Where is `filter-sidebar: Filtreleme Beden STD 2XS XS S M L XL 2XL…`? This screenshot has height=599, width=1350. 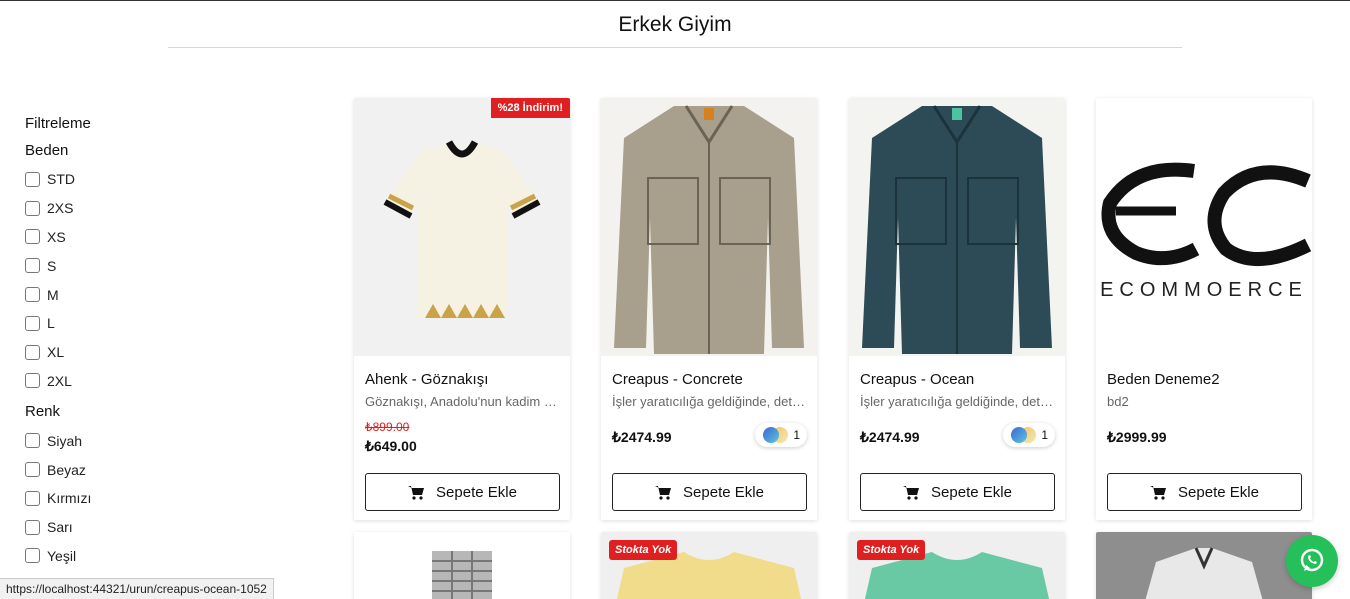 filter-sidebar: Filtreleme Beden STD 2XS XS S M L XL 2XL… is located at coordinates (125, 342).